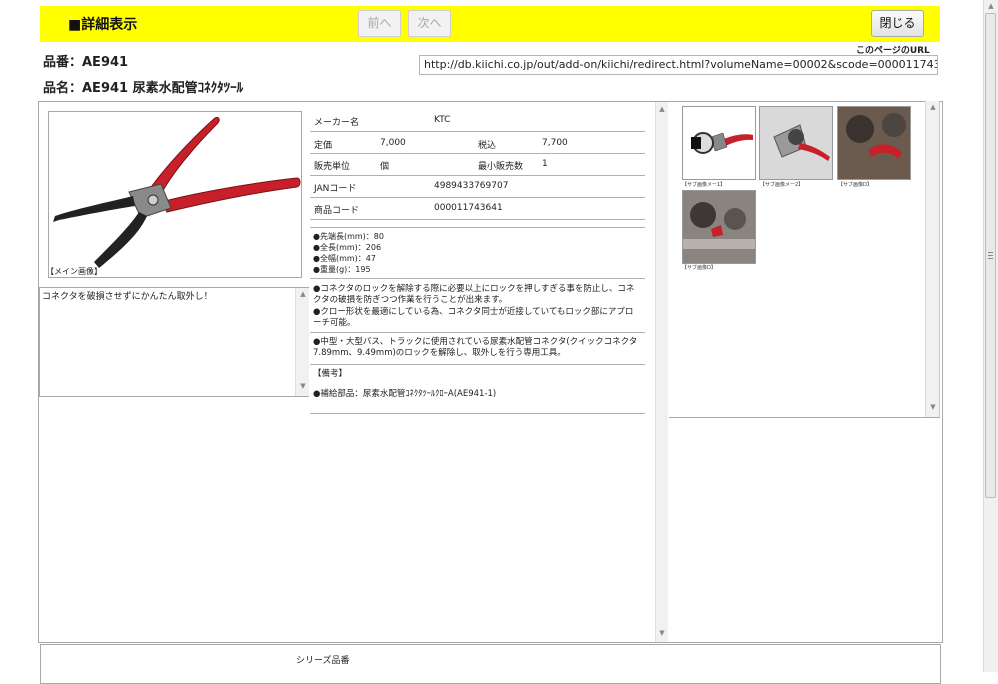 This screenshot has height=684, width=998. Describe the element at coordinates (344, 258) in the screenshot. I see `spec-line: ●全幅(mm)：47` at that location.